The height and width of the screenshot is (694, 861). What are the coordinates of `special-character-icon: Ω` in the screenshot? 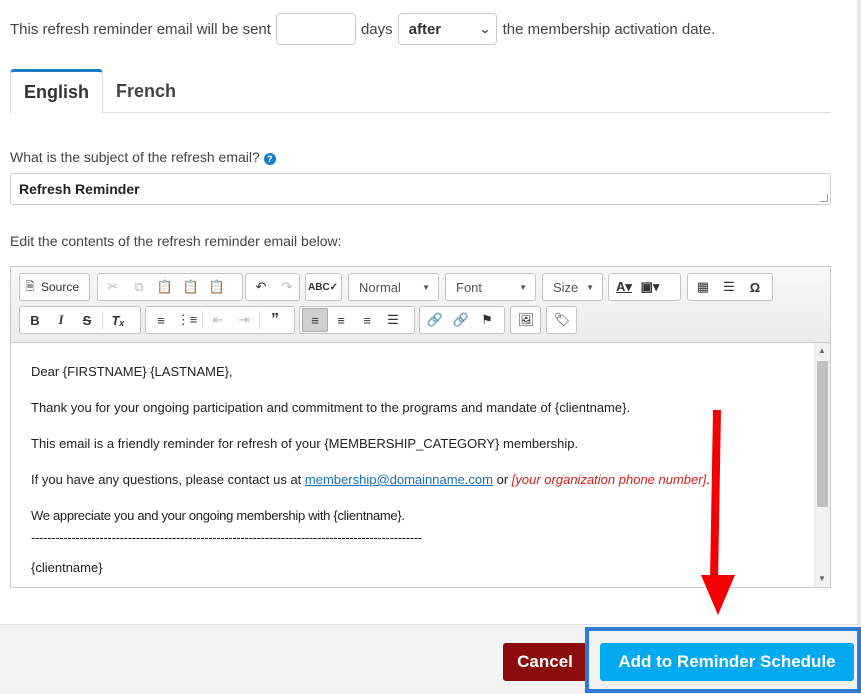 It's located at (755, 287).